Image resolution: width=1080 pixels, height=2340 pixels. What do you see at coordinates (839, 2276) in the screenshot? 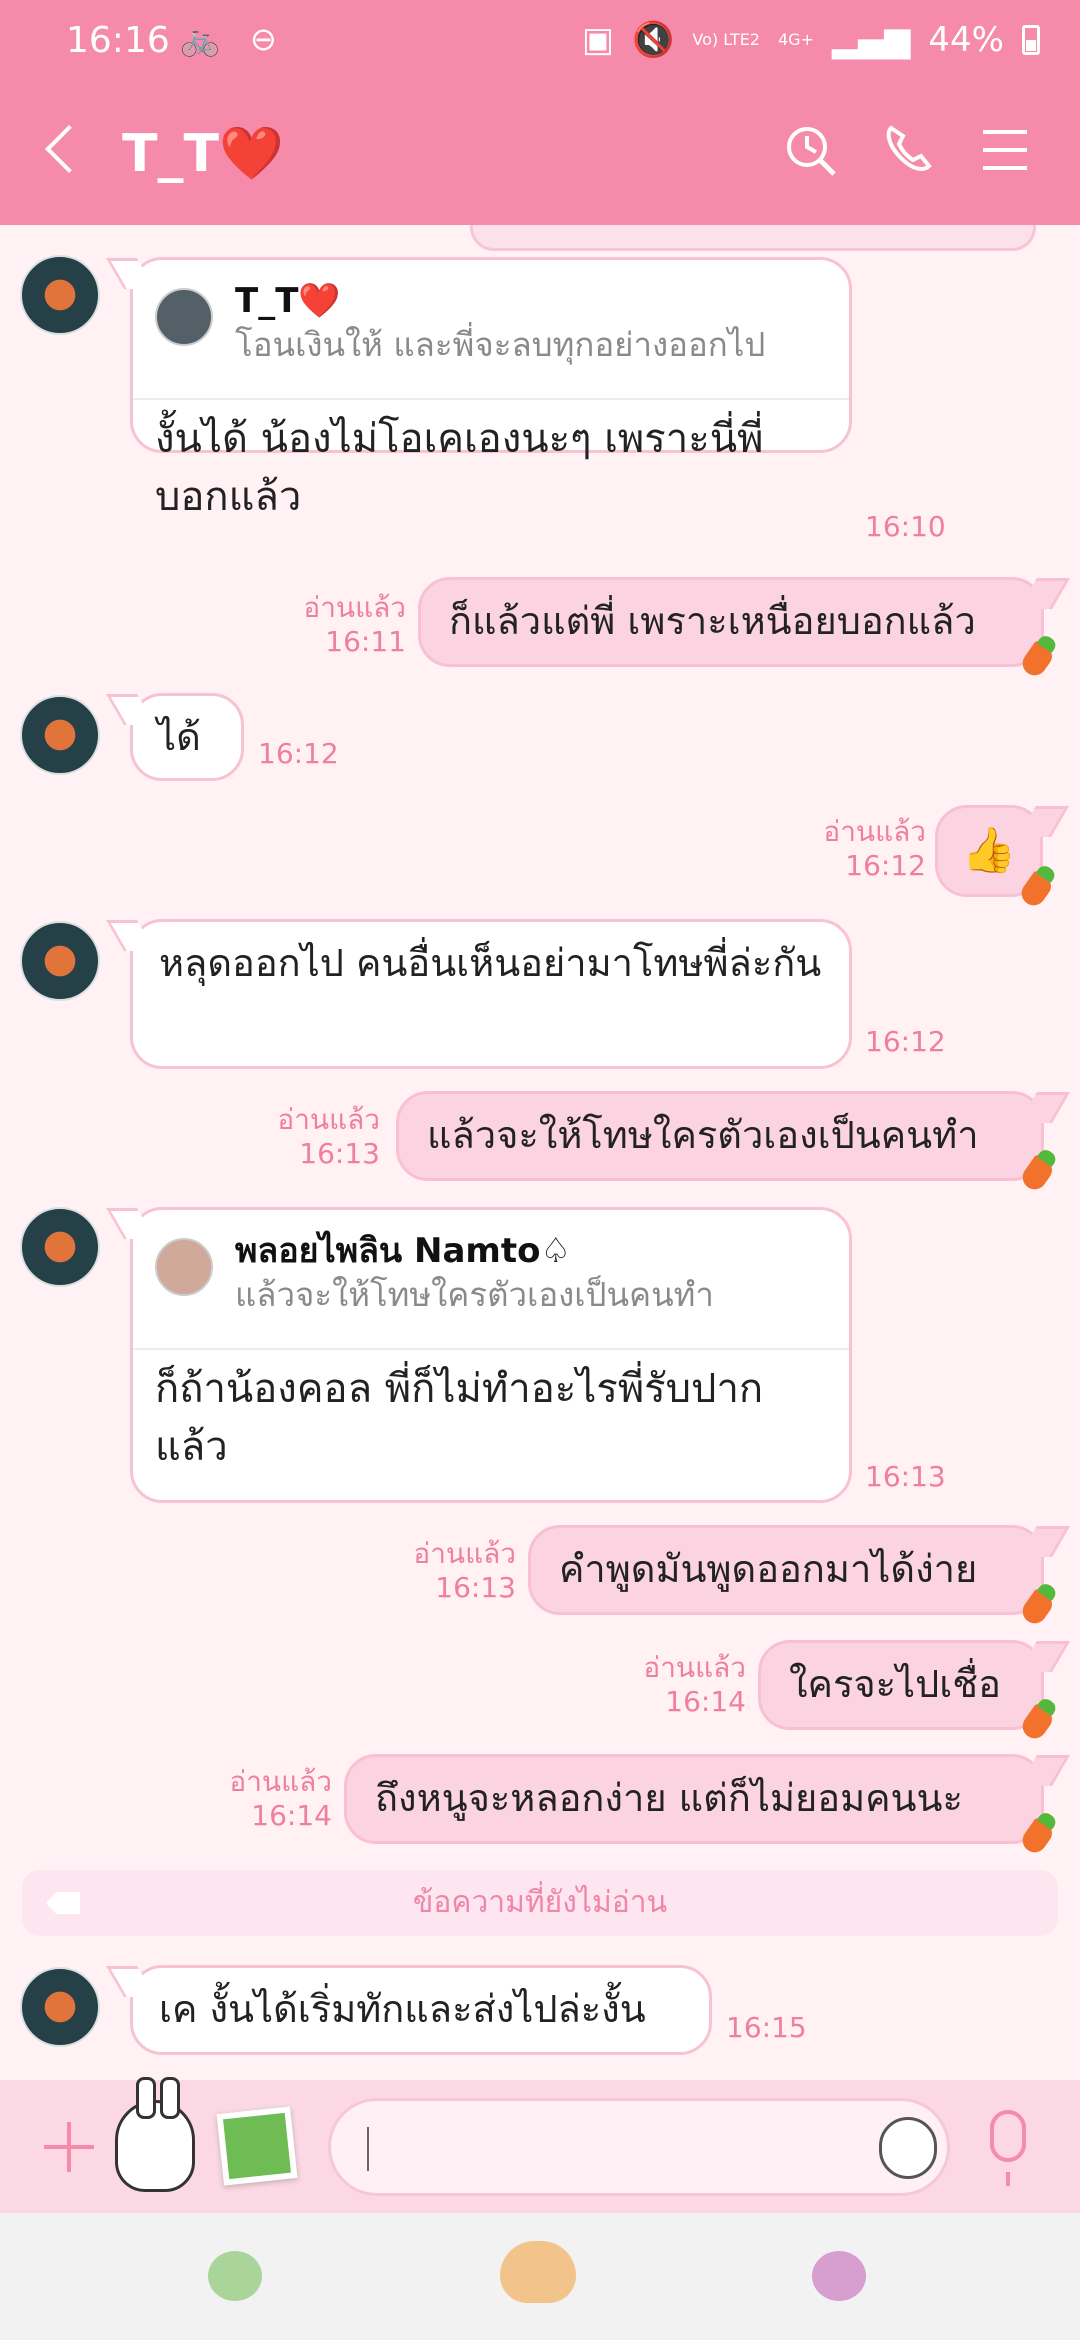
I see `purple-bean-icon` at bounding box center [839, 2276].